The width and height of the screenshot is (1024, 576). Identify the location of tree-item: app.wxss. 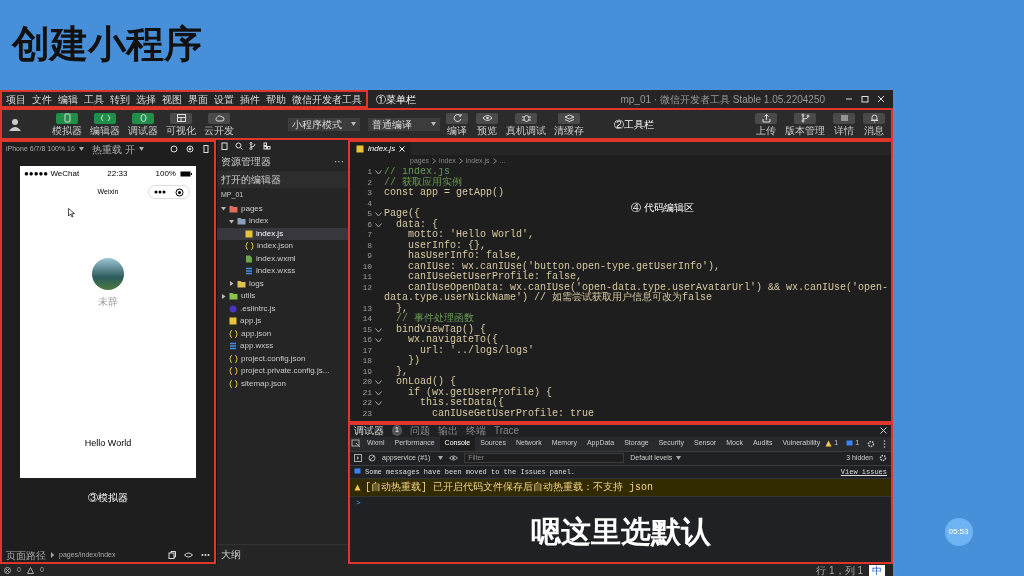
(282, 346).